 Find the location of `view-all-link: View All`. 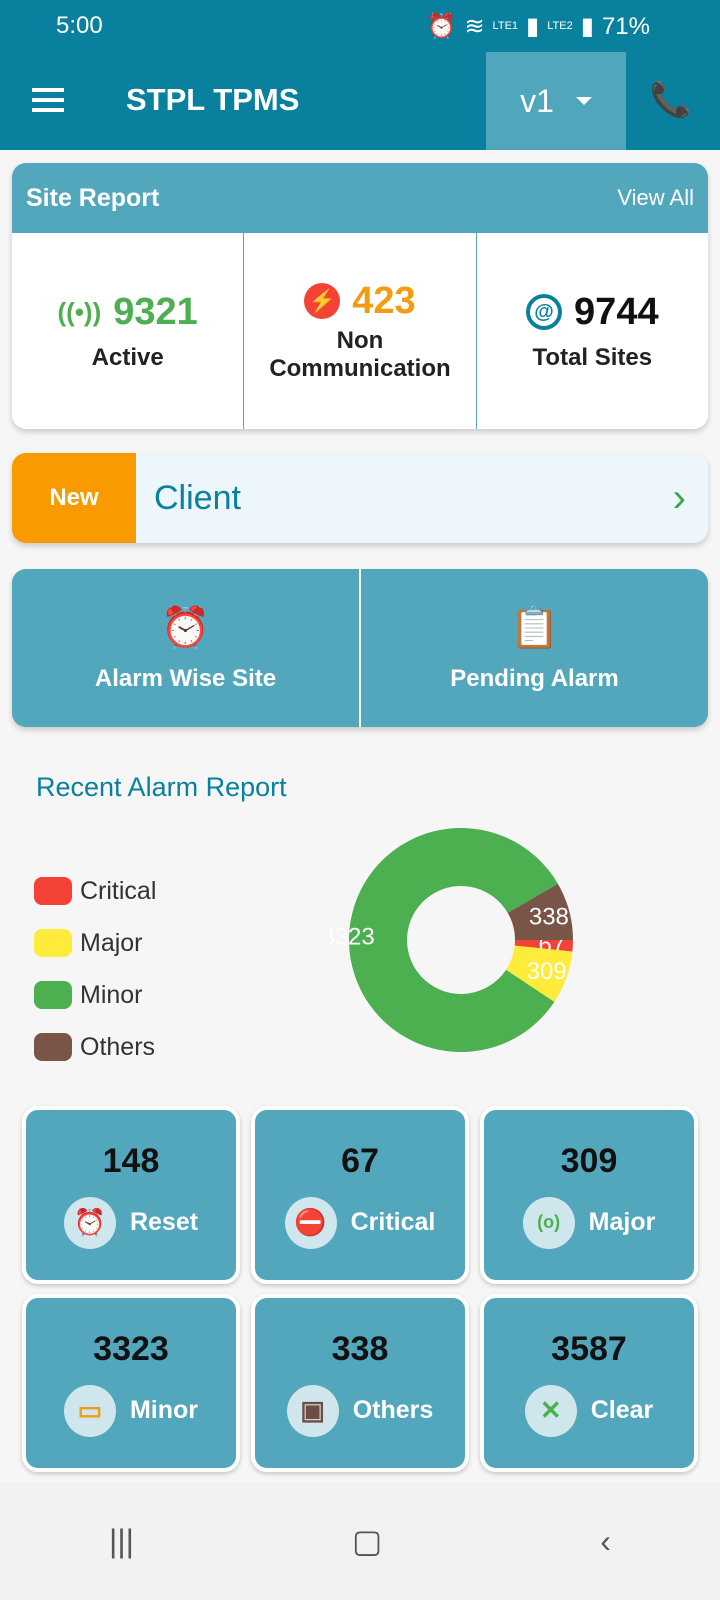

view-all-link: View All is located at coordinates (655, 198).